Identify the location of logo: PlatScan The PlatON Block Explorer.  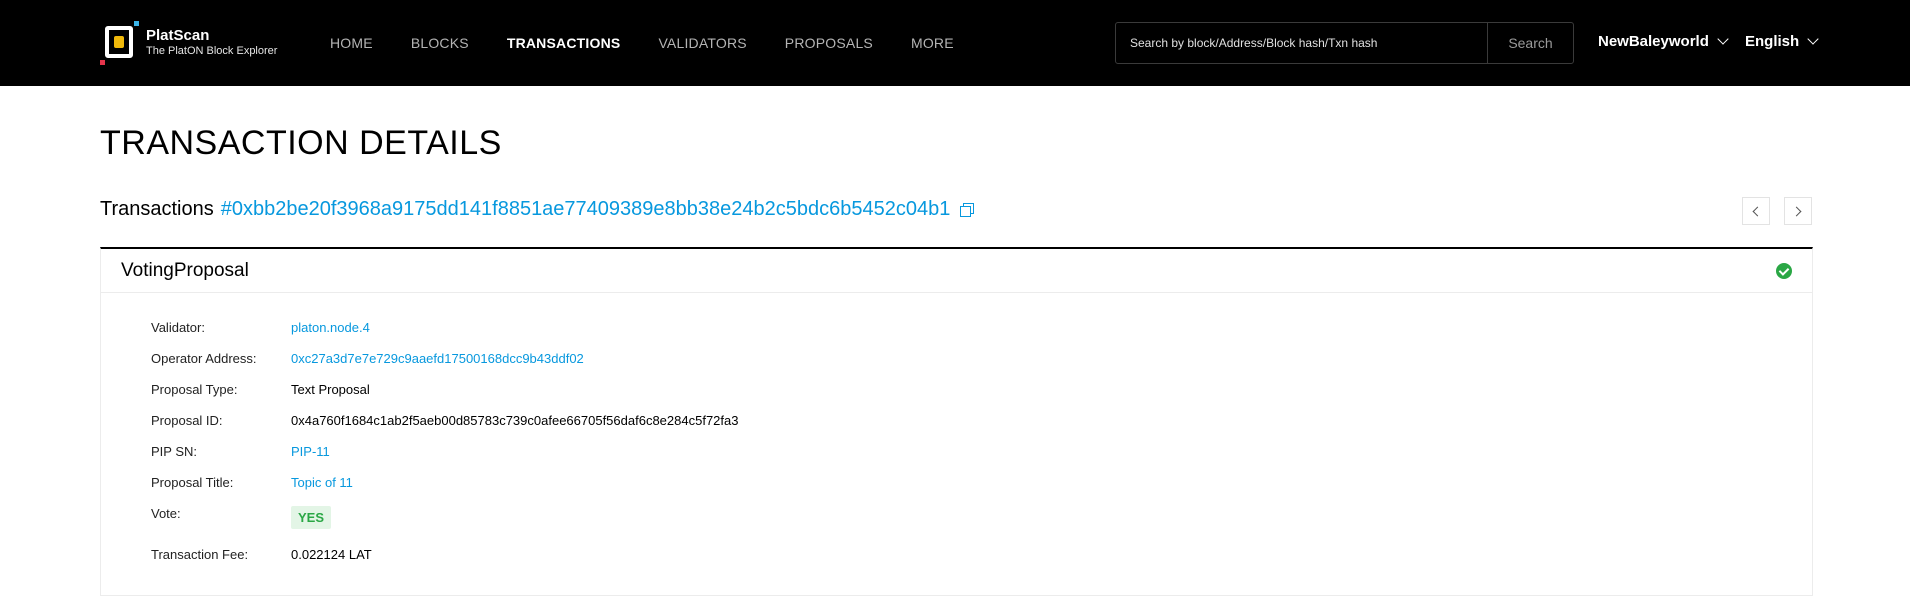
(189, 42).